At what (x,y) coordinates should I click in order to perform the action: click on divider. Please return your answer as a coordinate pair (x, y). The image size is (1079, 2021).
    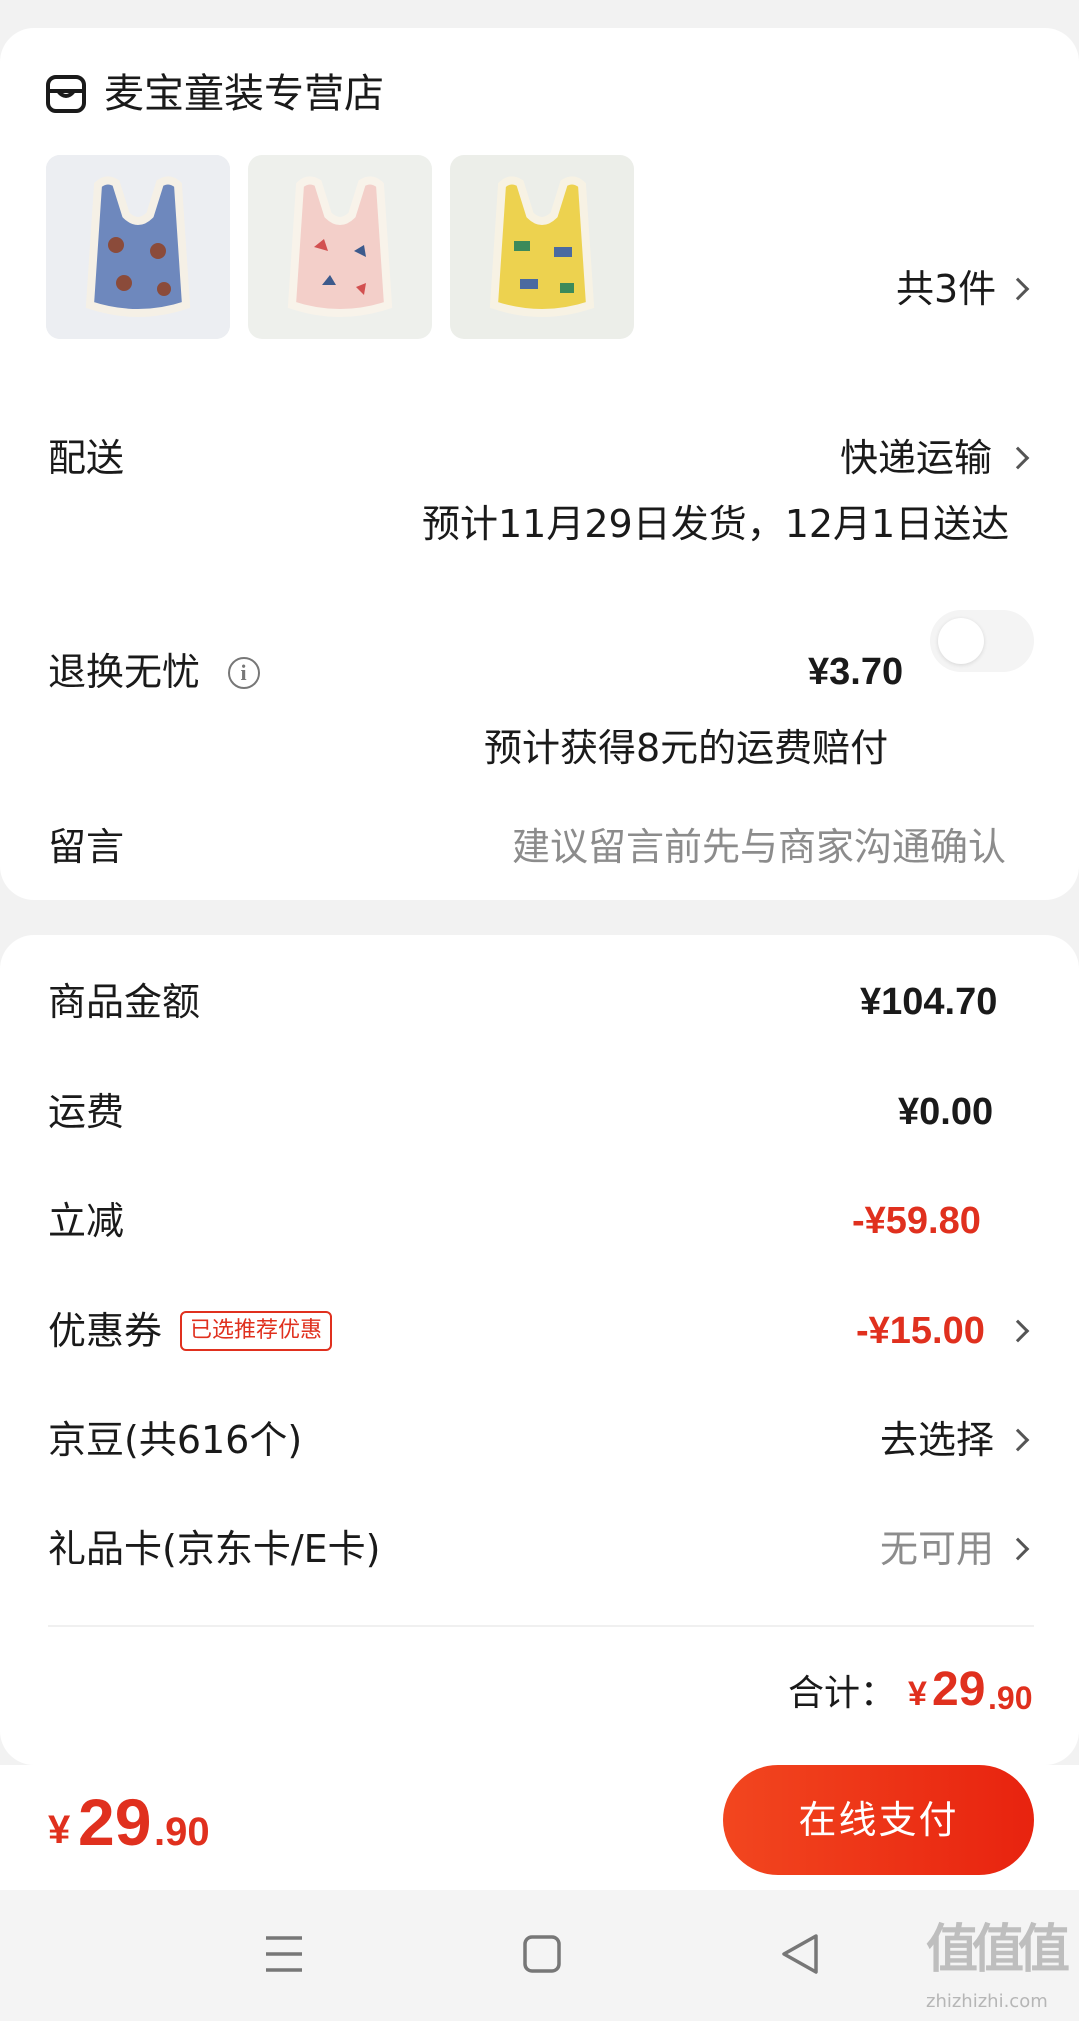
    Looking at the image, I should click on (541, 1626).